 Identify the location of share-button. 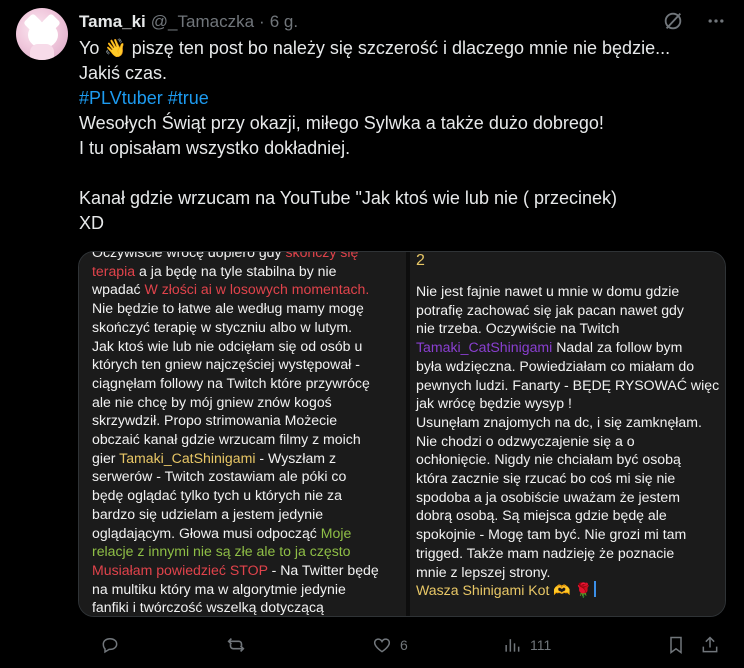
(710, 645).